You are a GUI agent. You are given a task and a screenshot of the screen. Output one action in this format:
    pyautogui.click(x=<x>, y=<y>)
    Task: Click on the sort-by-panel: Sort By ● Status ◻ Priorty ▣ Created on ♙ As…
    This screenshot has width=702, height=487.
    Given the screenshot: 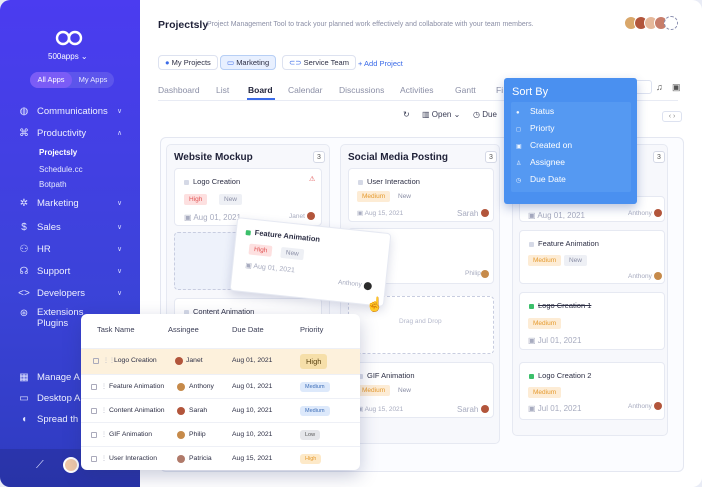 What is the action you would take?
    pyautogui.click(x=570, y=141)
    